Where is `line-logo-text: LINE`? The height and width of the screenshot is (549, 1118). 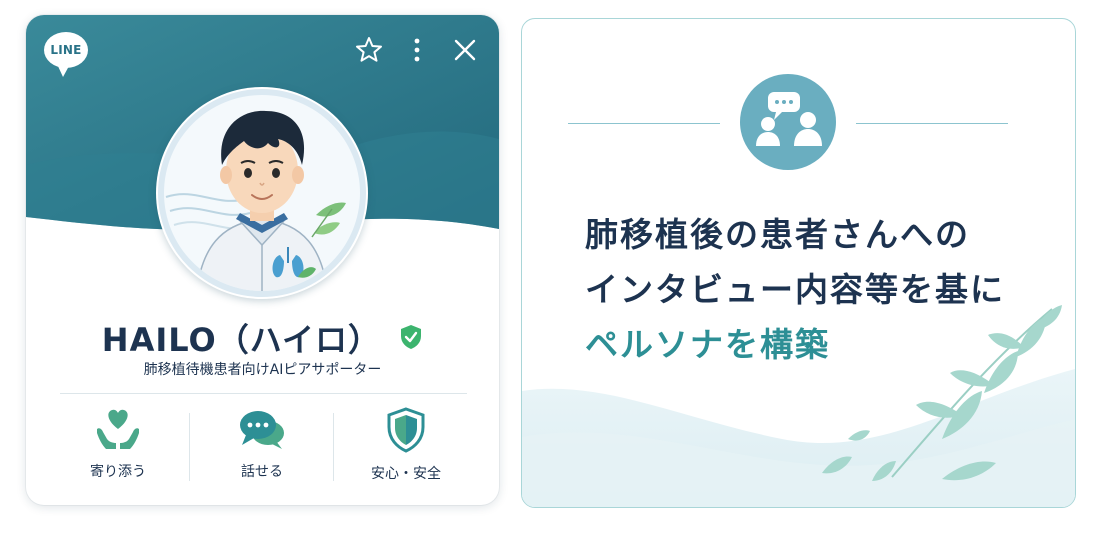
line-logo-text: LINE is located at coordinates (66, 50).